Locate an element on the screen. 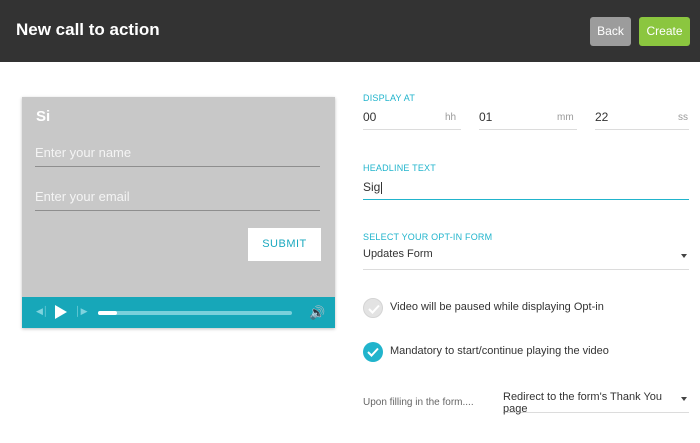 Image resolution: width=700 pixels, height=443 pixels. headline-text-value: Sig is located at coordinates (372, 187).